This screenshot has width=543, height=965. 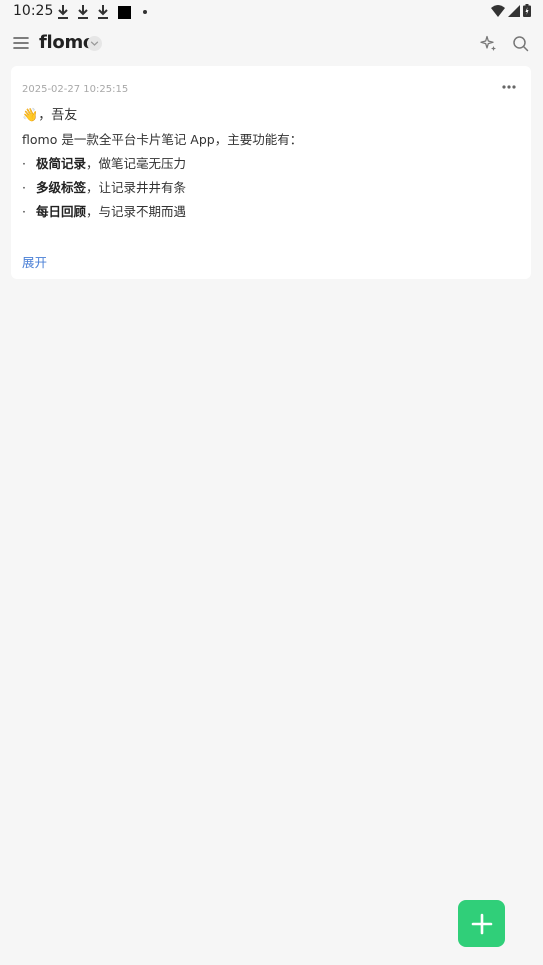 I want to click on greeting-text: ，吾友, so click(x=58, y=115).